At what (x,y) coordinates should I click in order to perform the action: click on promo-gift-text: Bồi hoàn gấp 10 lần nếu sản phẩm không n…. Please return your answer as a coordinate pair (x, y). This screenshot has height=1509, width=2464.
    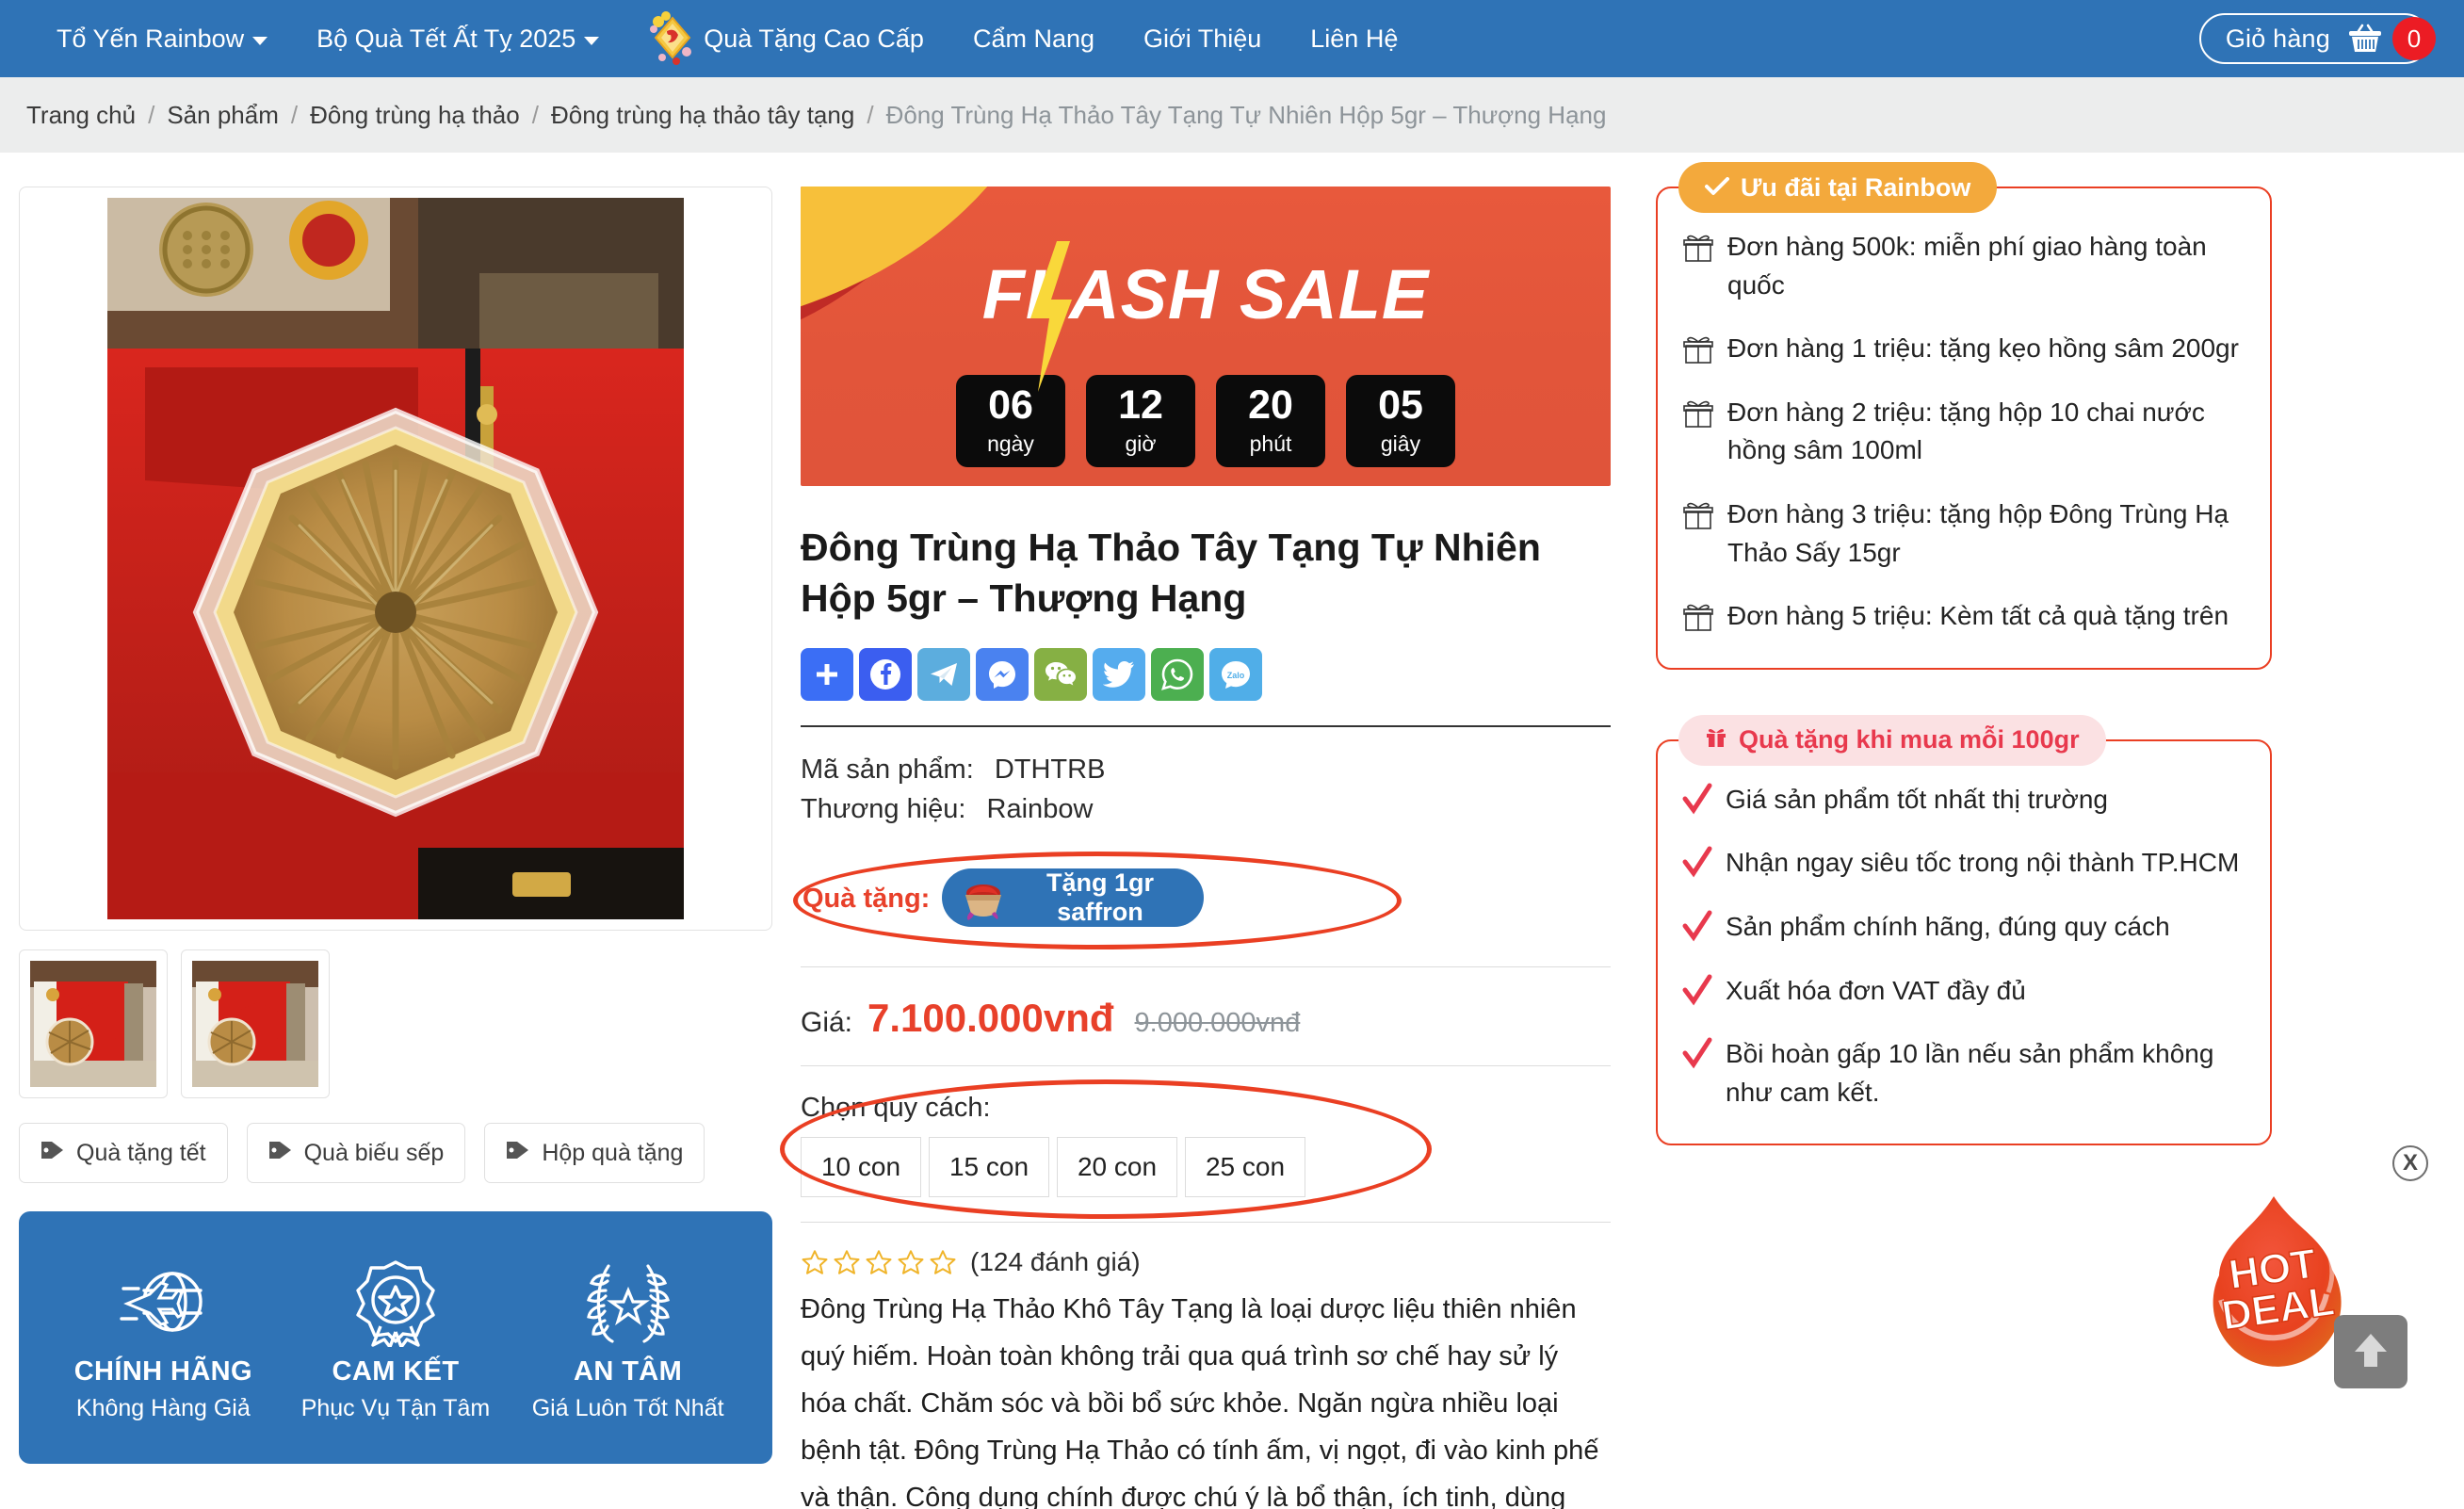
    Looking at the image, I should click on (1970, 1073).